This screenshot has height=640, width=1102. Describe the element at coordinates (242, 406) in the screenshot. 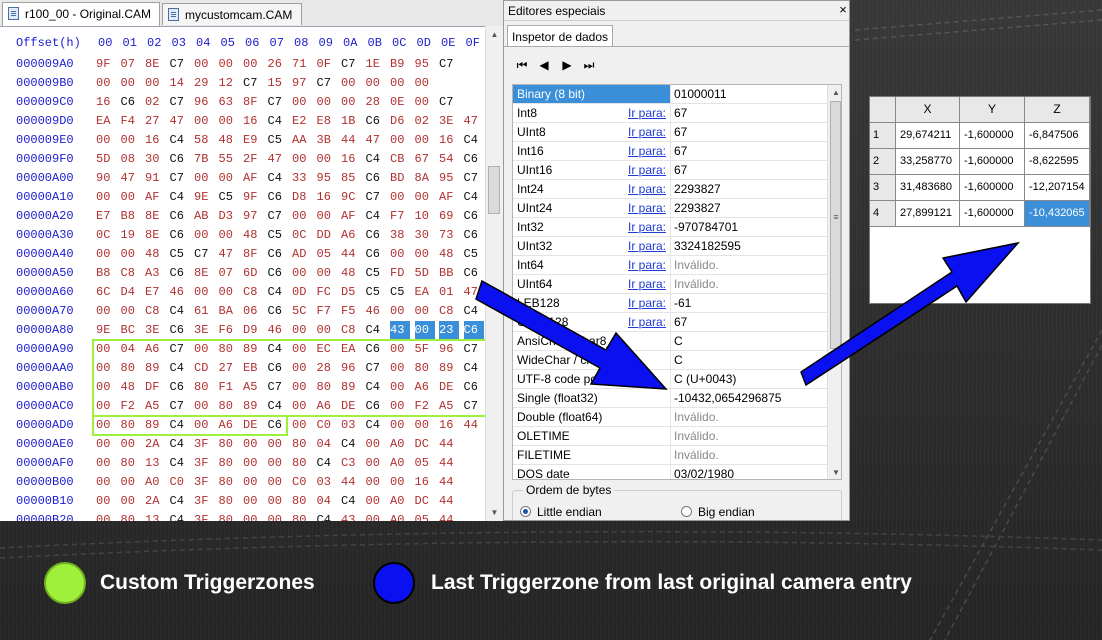

I see `hex-row: 00000AC0 00 F2 A5 C7 00 80 89 C4 00 A6 DE C6 00 F2 A5 C7` at that location.